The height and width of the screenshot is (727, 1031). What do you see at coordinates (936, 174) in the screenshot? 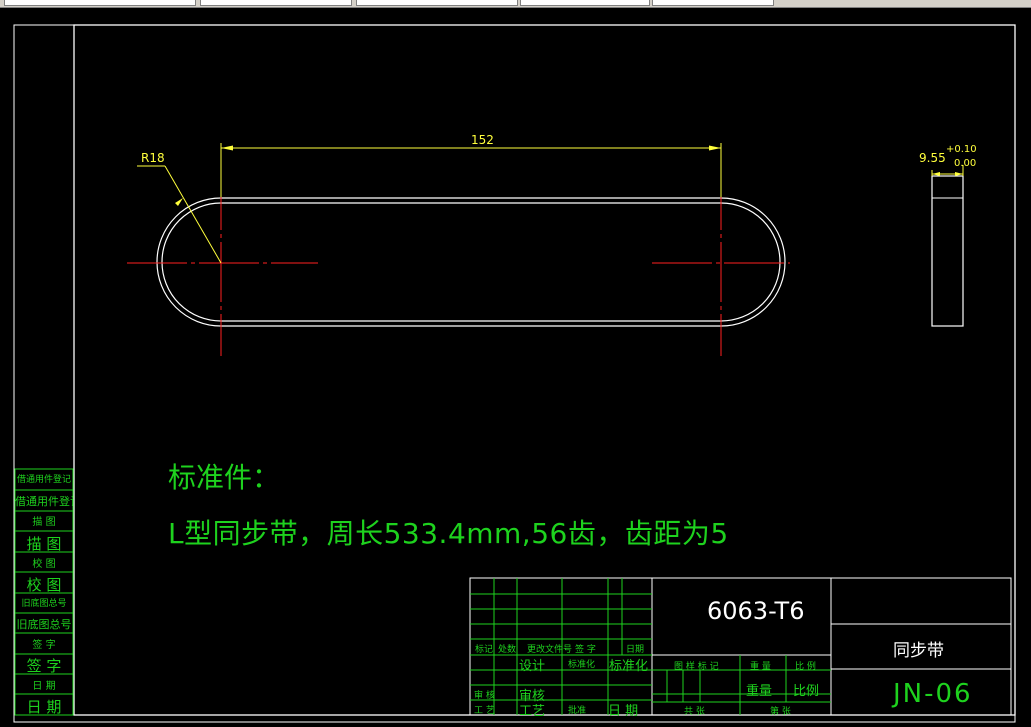
I see `side-dim-arrow-left` at bounding box center [936, 174].